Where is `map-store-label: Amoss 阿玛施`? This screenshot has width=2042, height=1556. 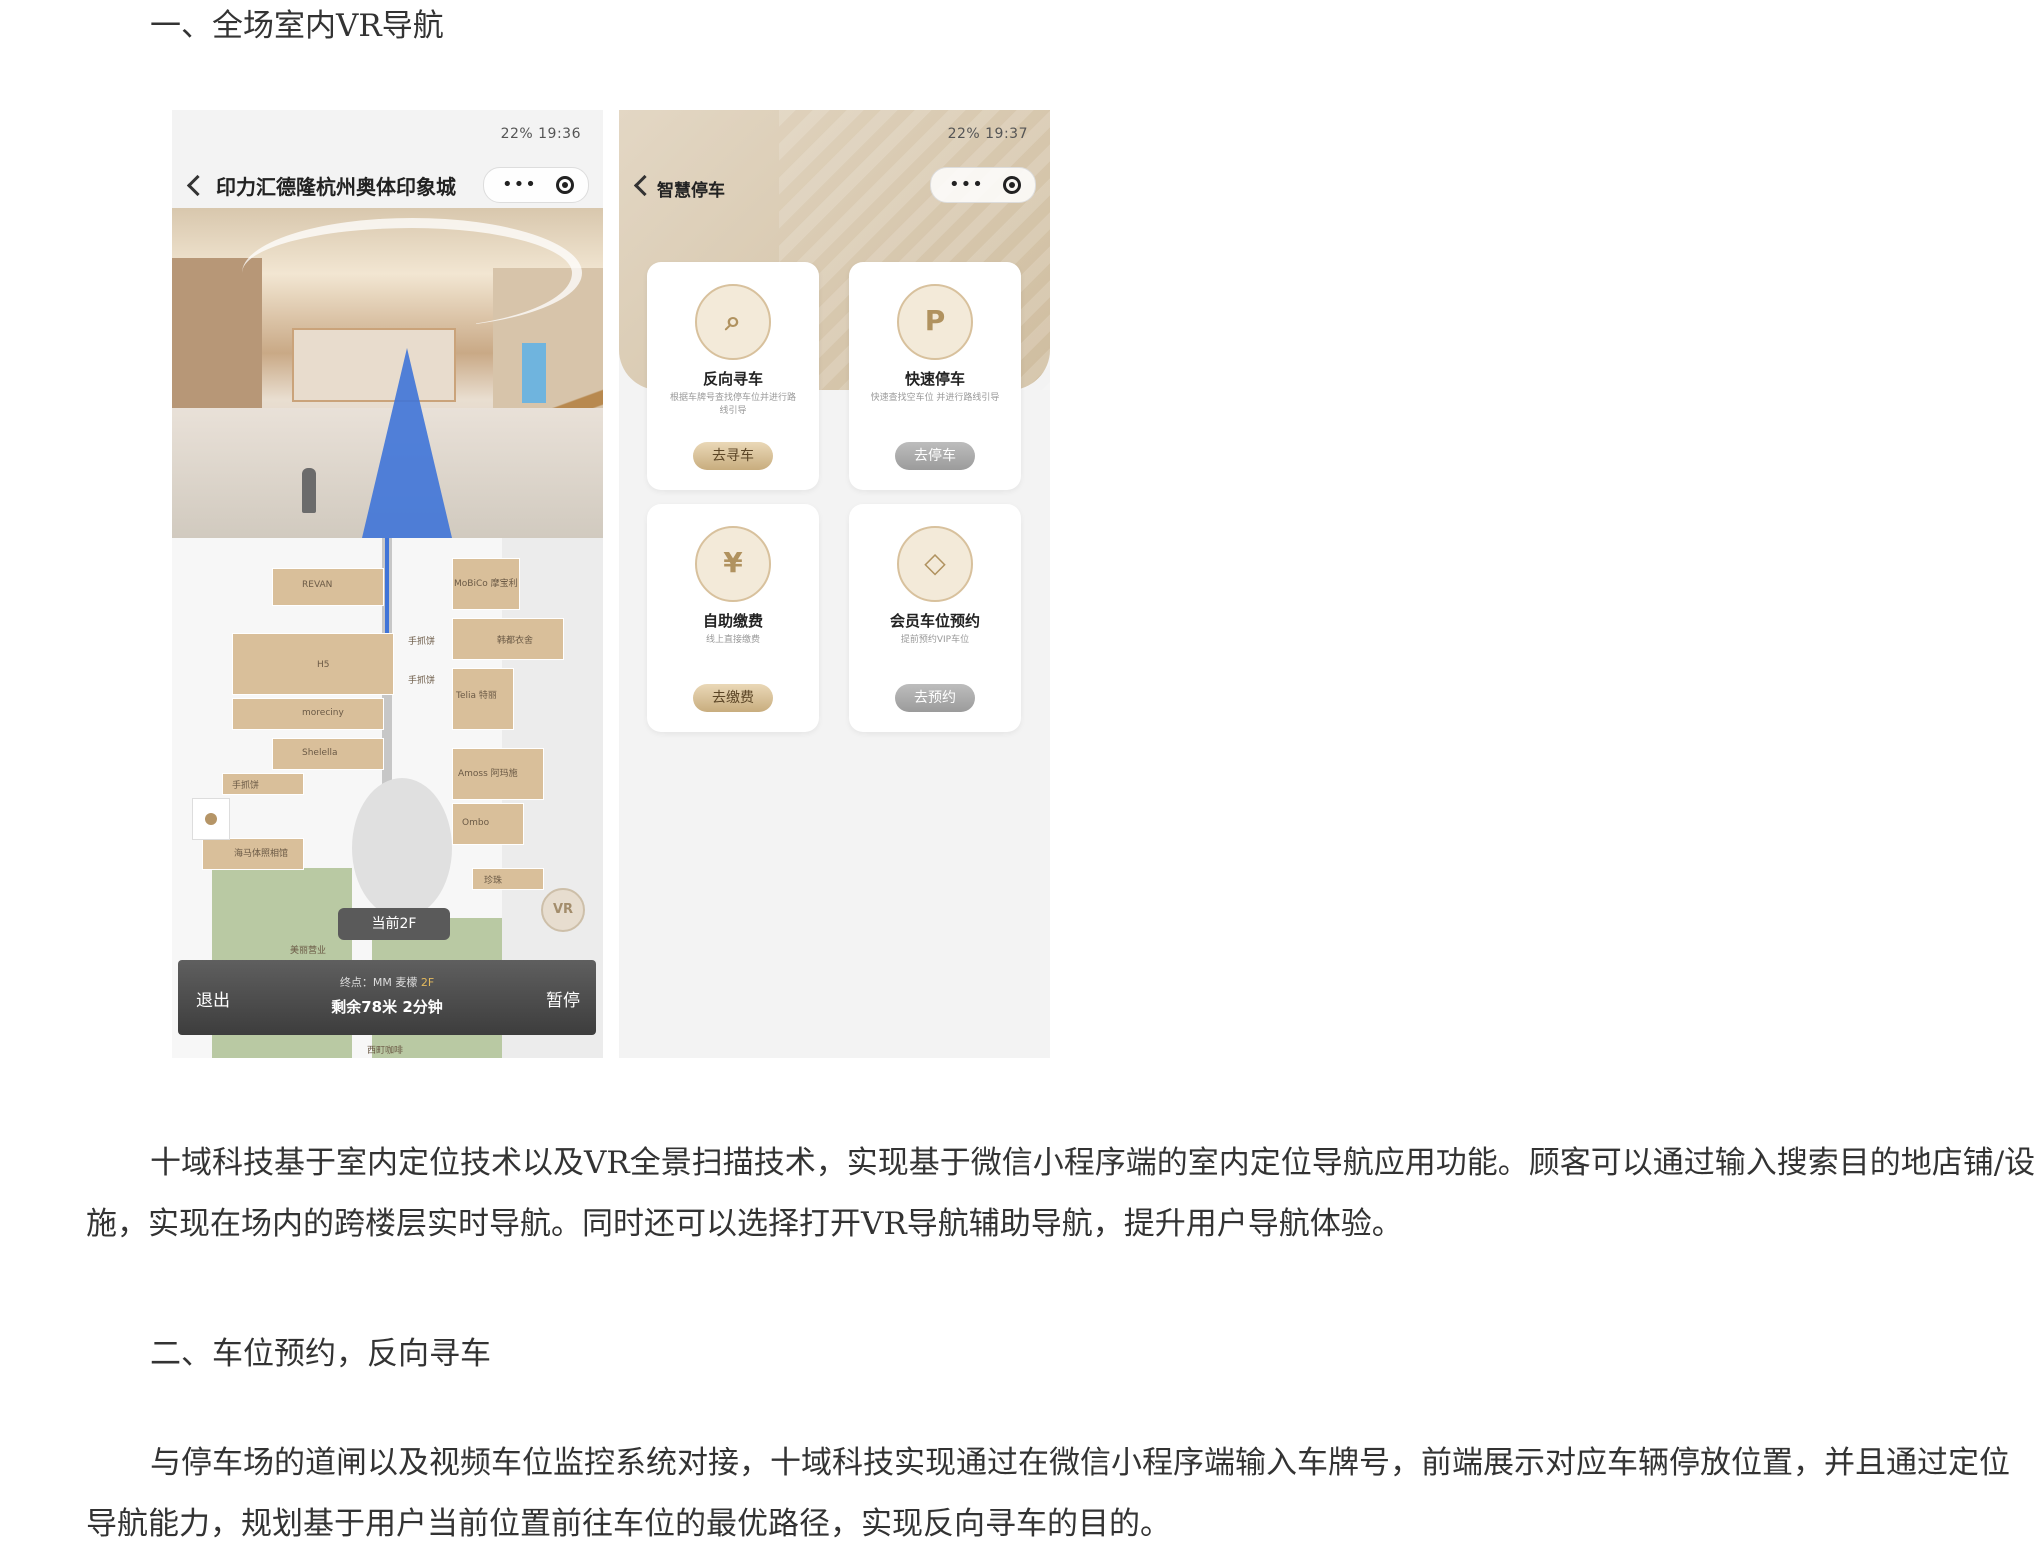
map-store-label: Amoss 阿玛施 is located at coordinates (488, 774).